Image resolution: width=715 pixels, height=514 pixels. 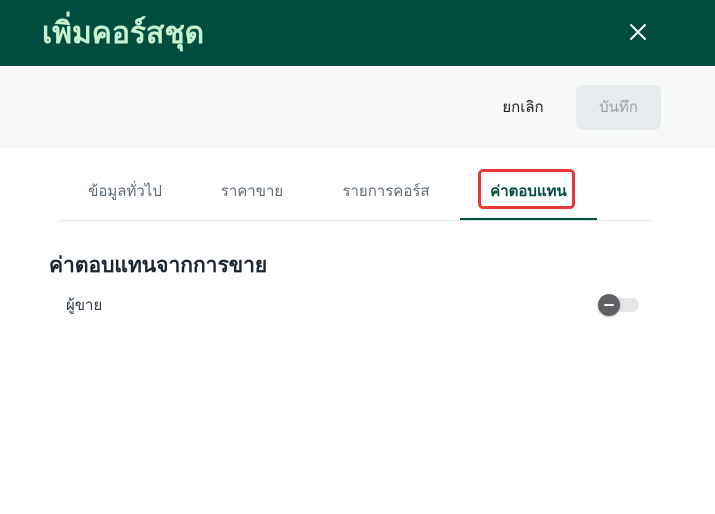 I want to click on close-button, so click(x=638, y=32).